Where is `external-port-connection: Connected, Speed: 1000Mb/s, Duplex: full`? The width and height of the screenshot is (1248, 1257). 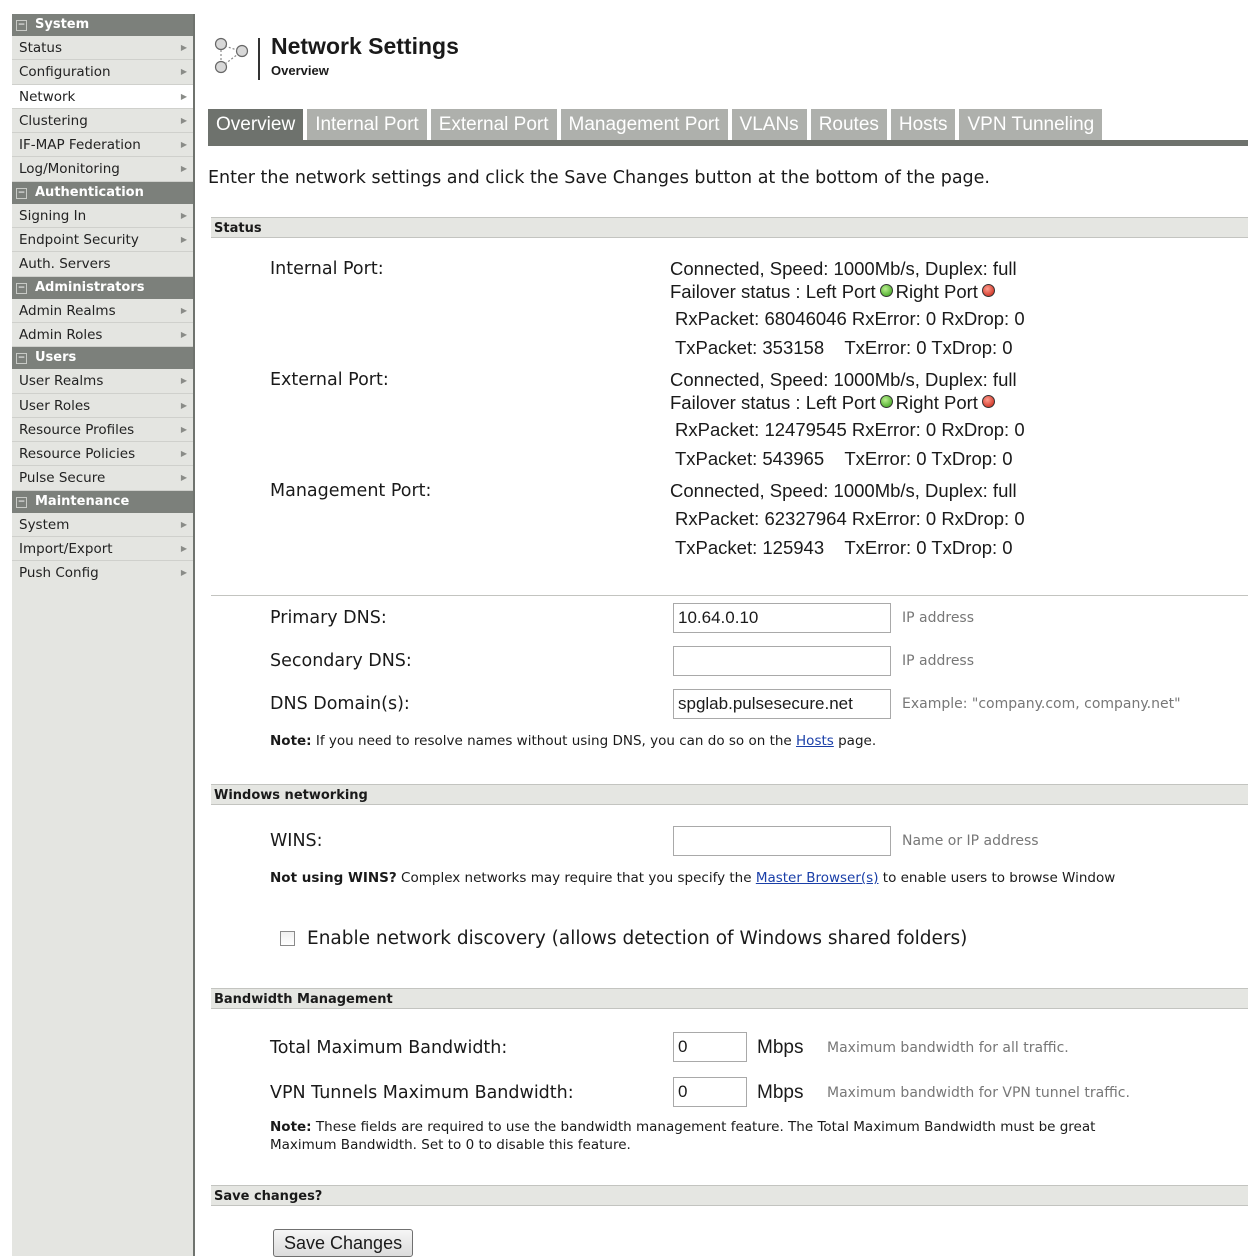 external-port-connection: Connected, Speed: 1000Mb/s, Duplex: full is located at coordinates (843, 379).